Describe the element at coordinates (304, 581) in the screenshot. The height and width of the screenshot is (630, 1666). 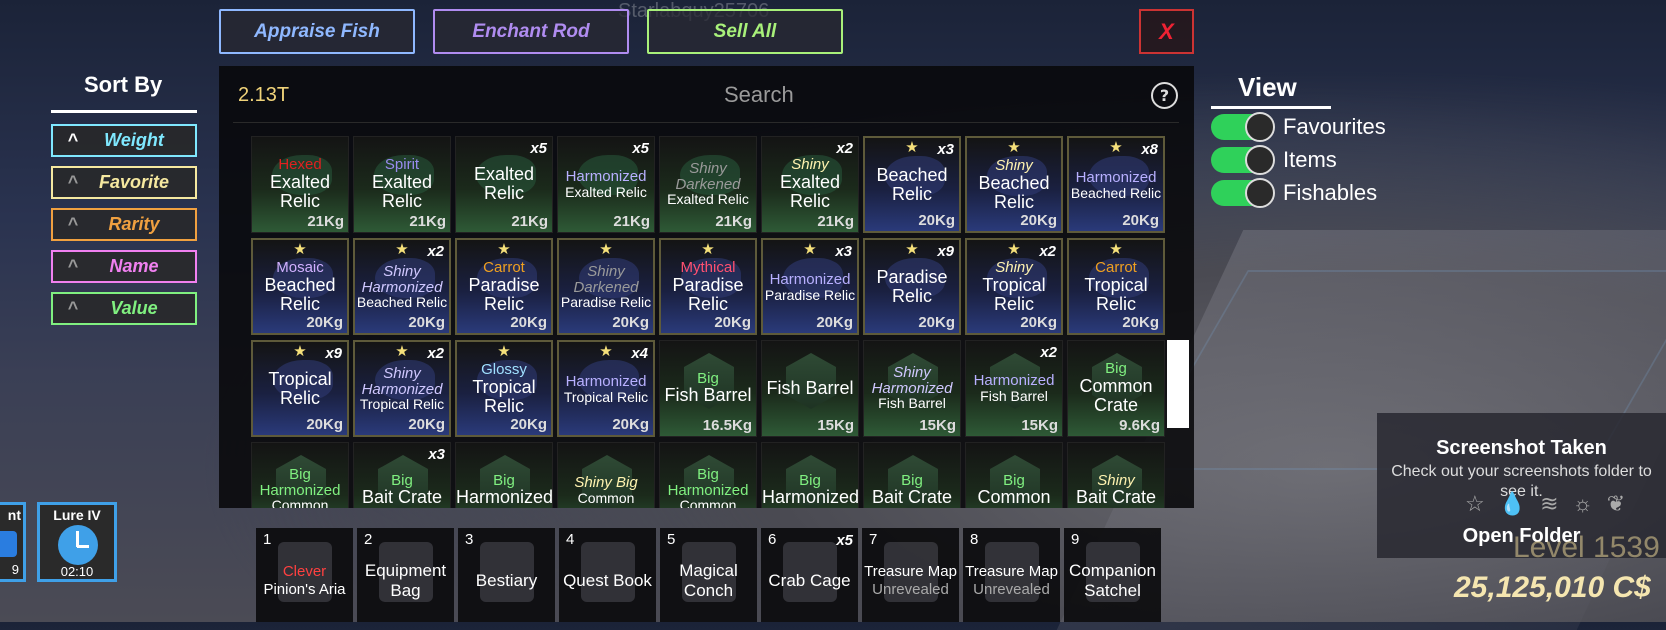
I see `hotbar-item-label: Clever Pinion's Aria` at that location.